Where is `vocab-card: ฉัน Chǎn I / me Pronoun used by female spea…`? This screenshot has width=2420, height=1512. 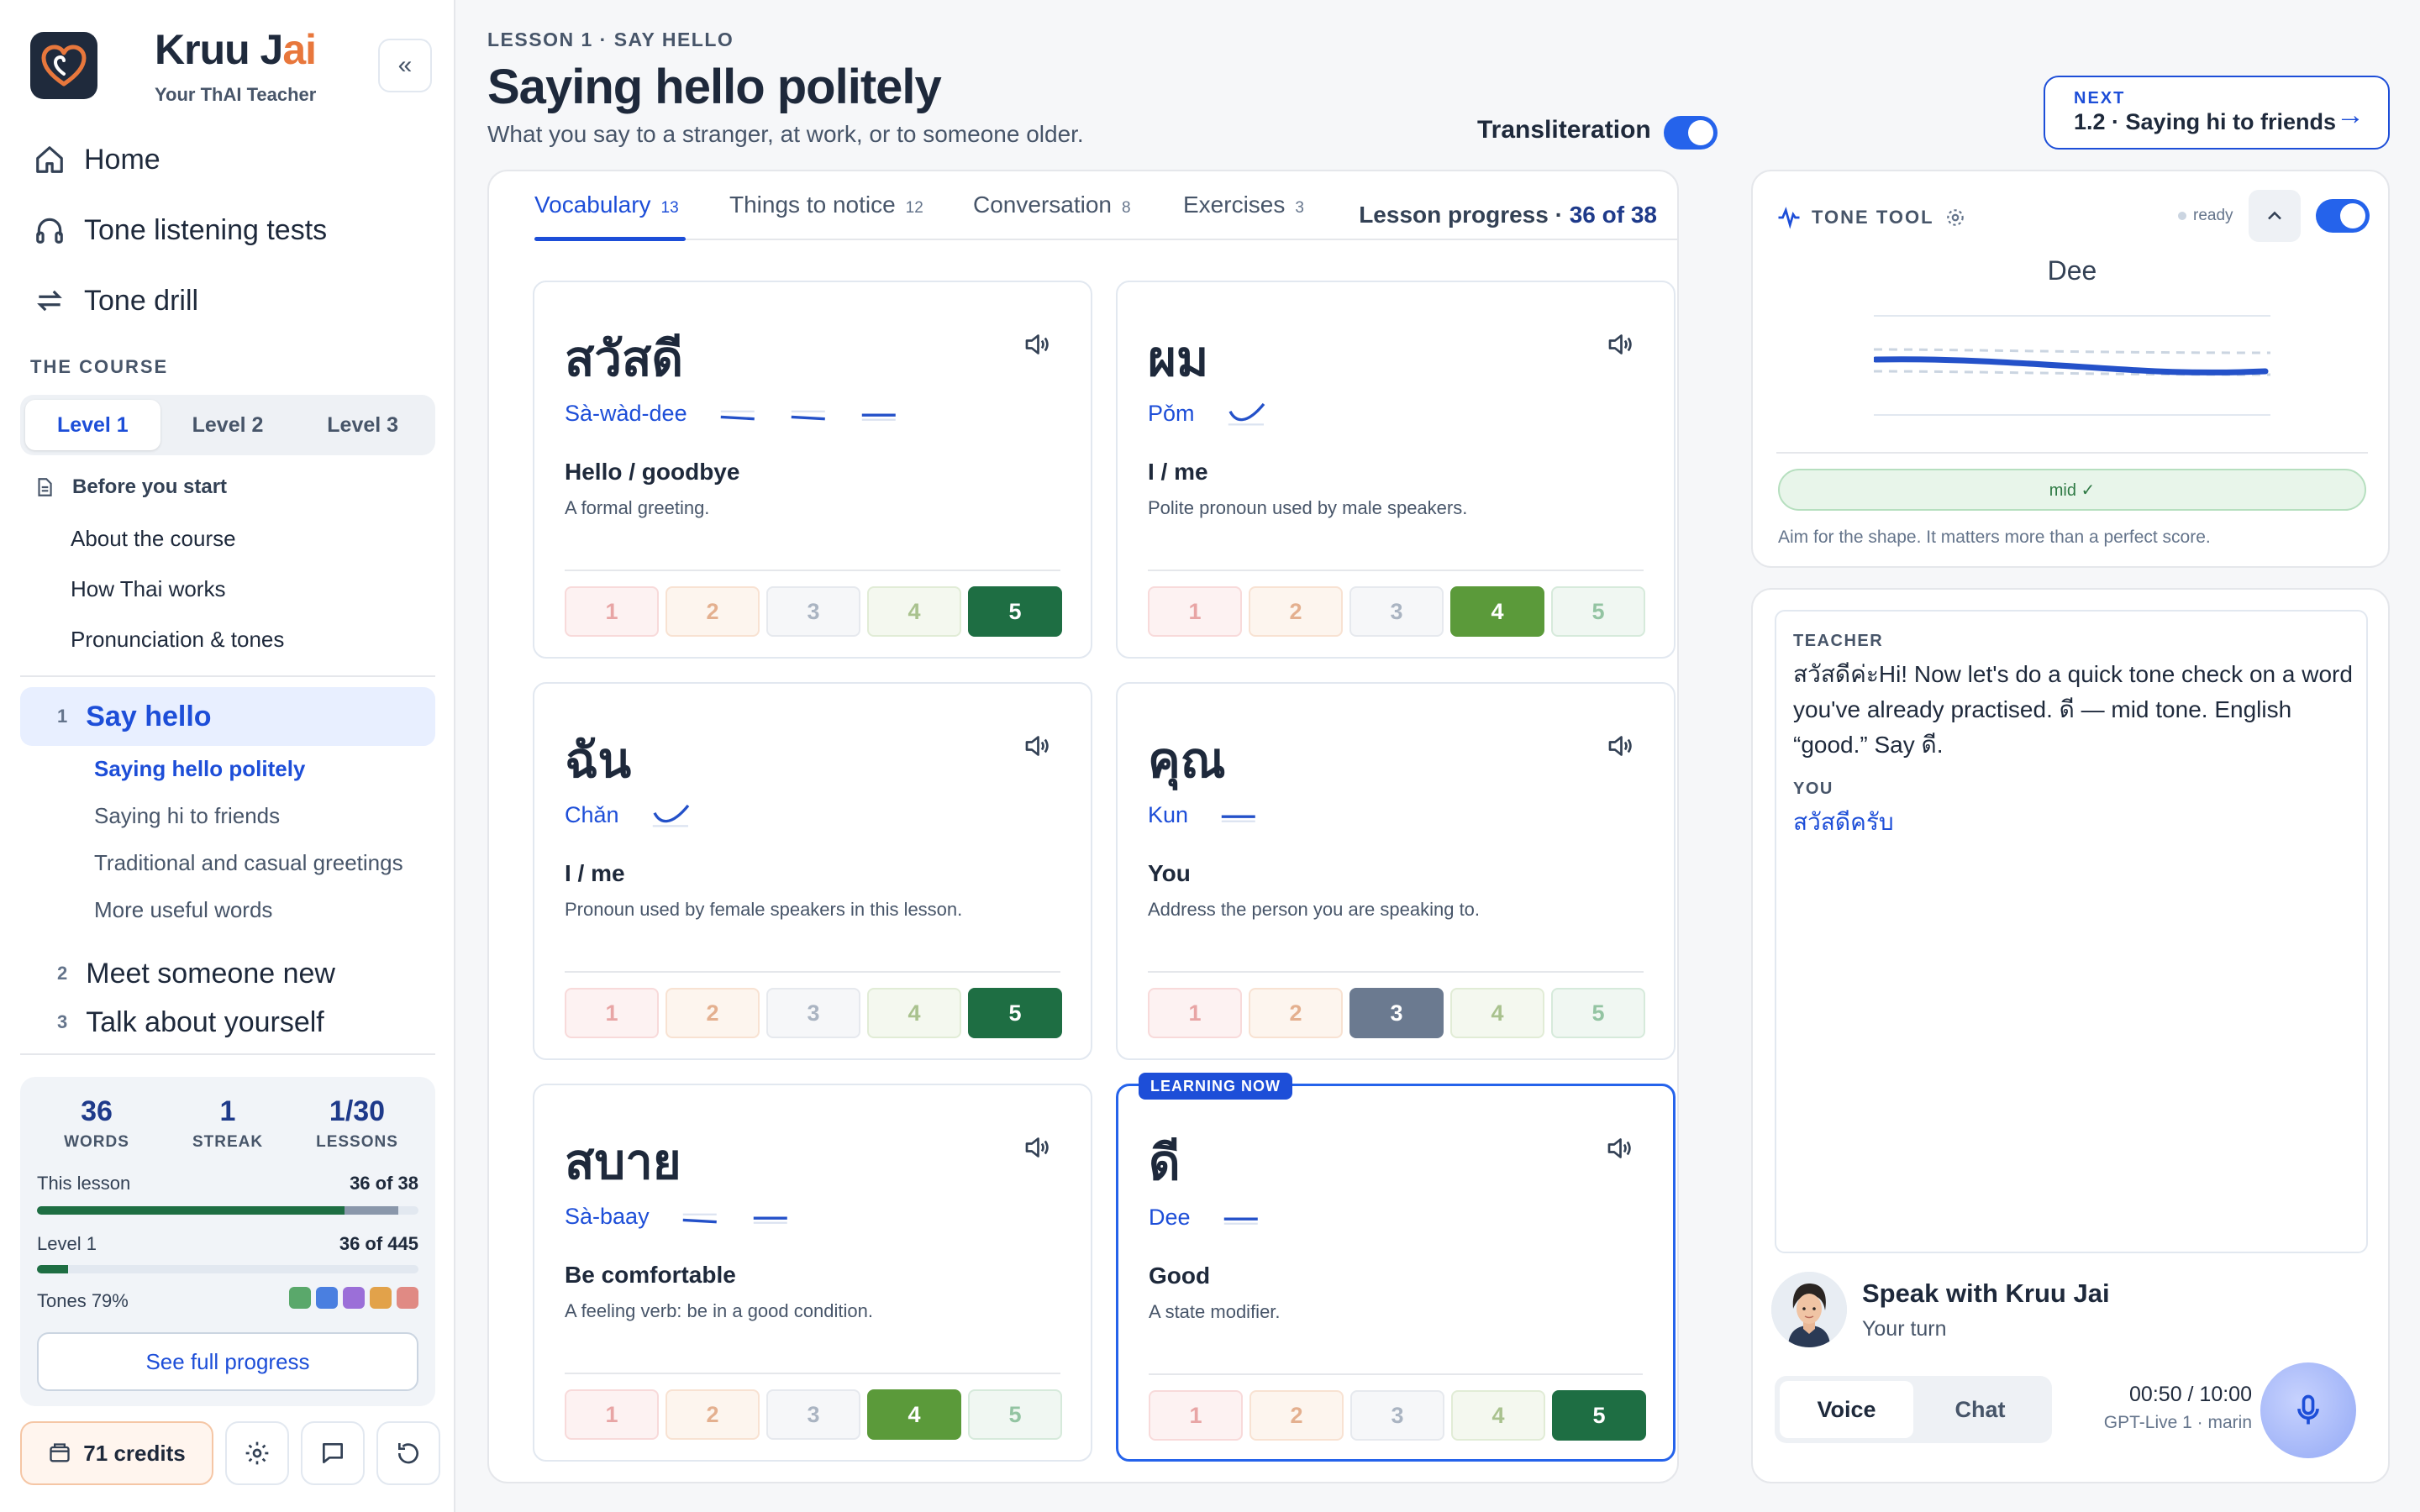
vocab-card: ฉัน Chǎn I / me Pronoun used by female spea… is located at coordinates (812, 871).